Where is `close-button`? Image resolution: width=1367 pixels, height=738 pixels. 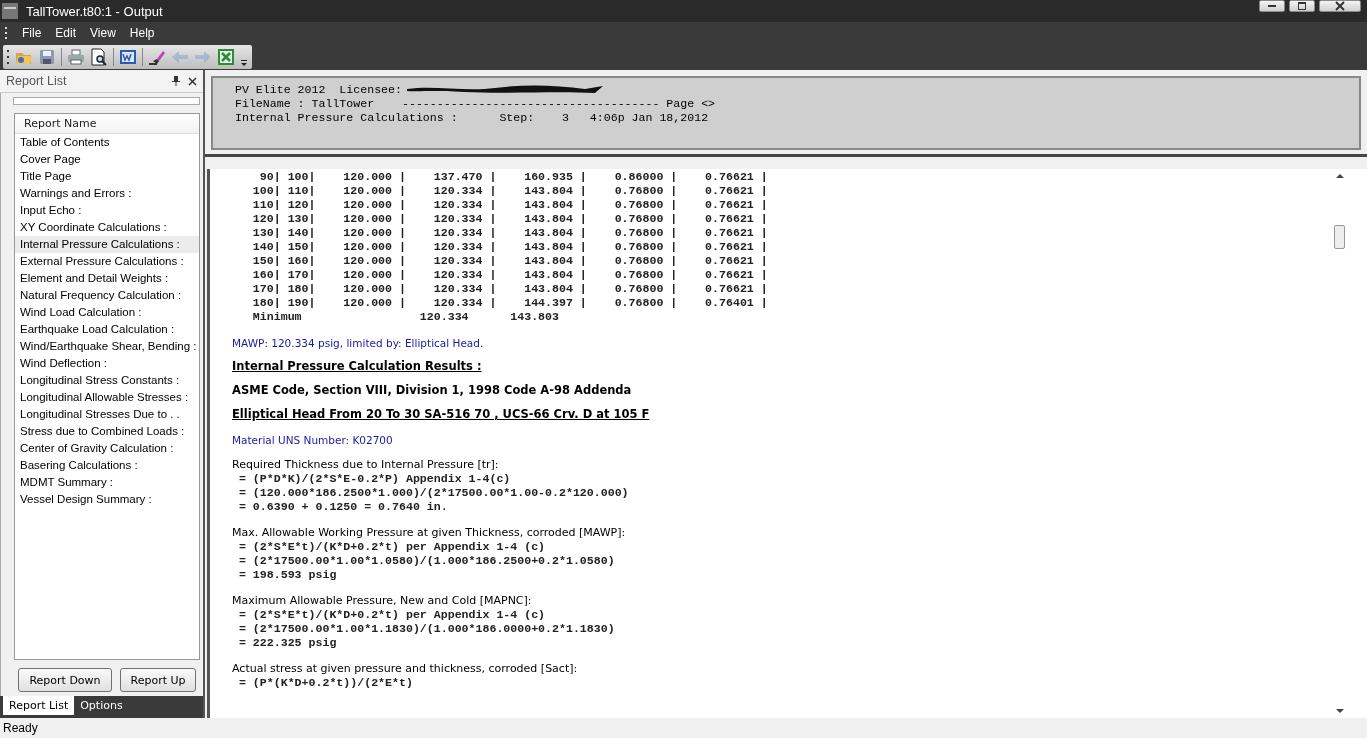 close-button is located at coordinates (1340, 6).